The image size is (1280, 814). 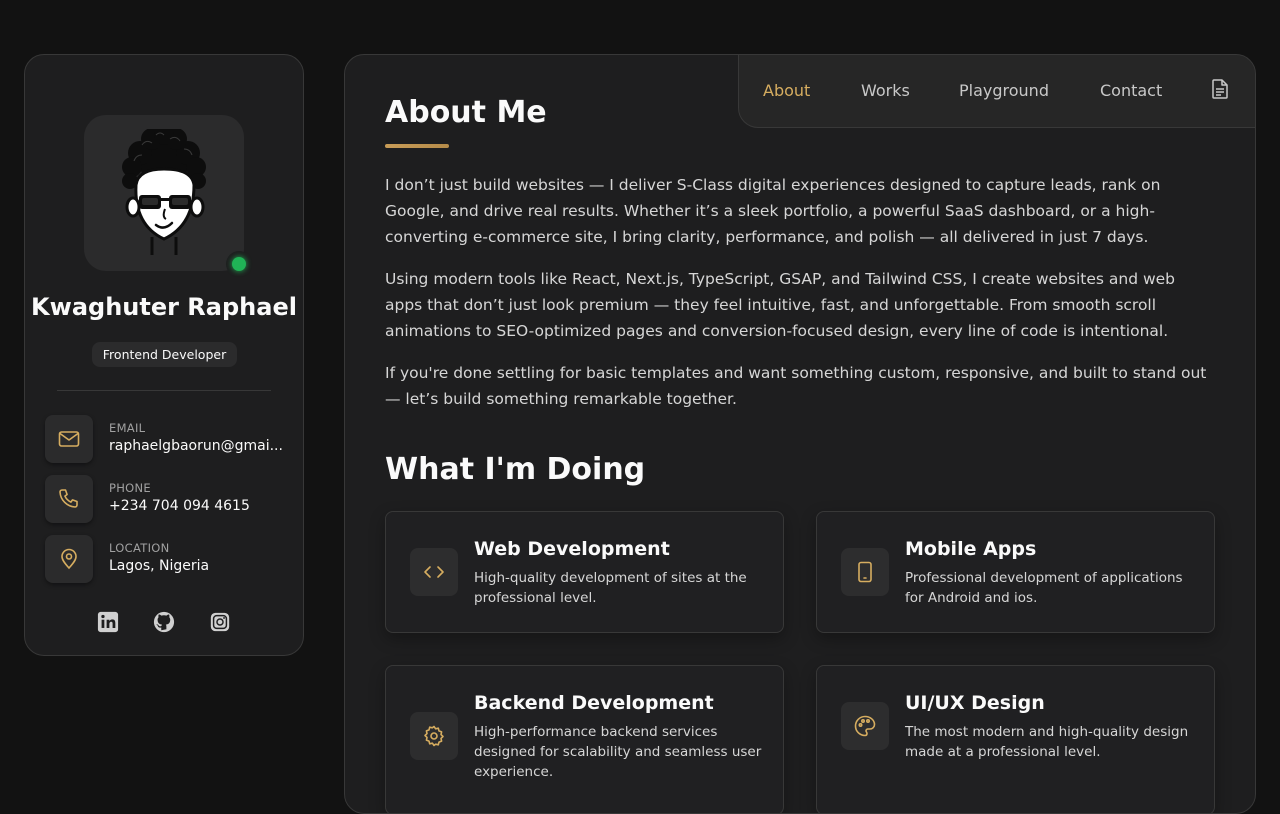 I want to click on social-links, so click(x=165, y=623).